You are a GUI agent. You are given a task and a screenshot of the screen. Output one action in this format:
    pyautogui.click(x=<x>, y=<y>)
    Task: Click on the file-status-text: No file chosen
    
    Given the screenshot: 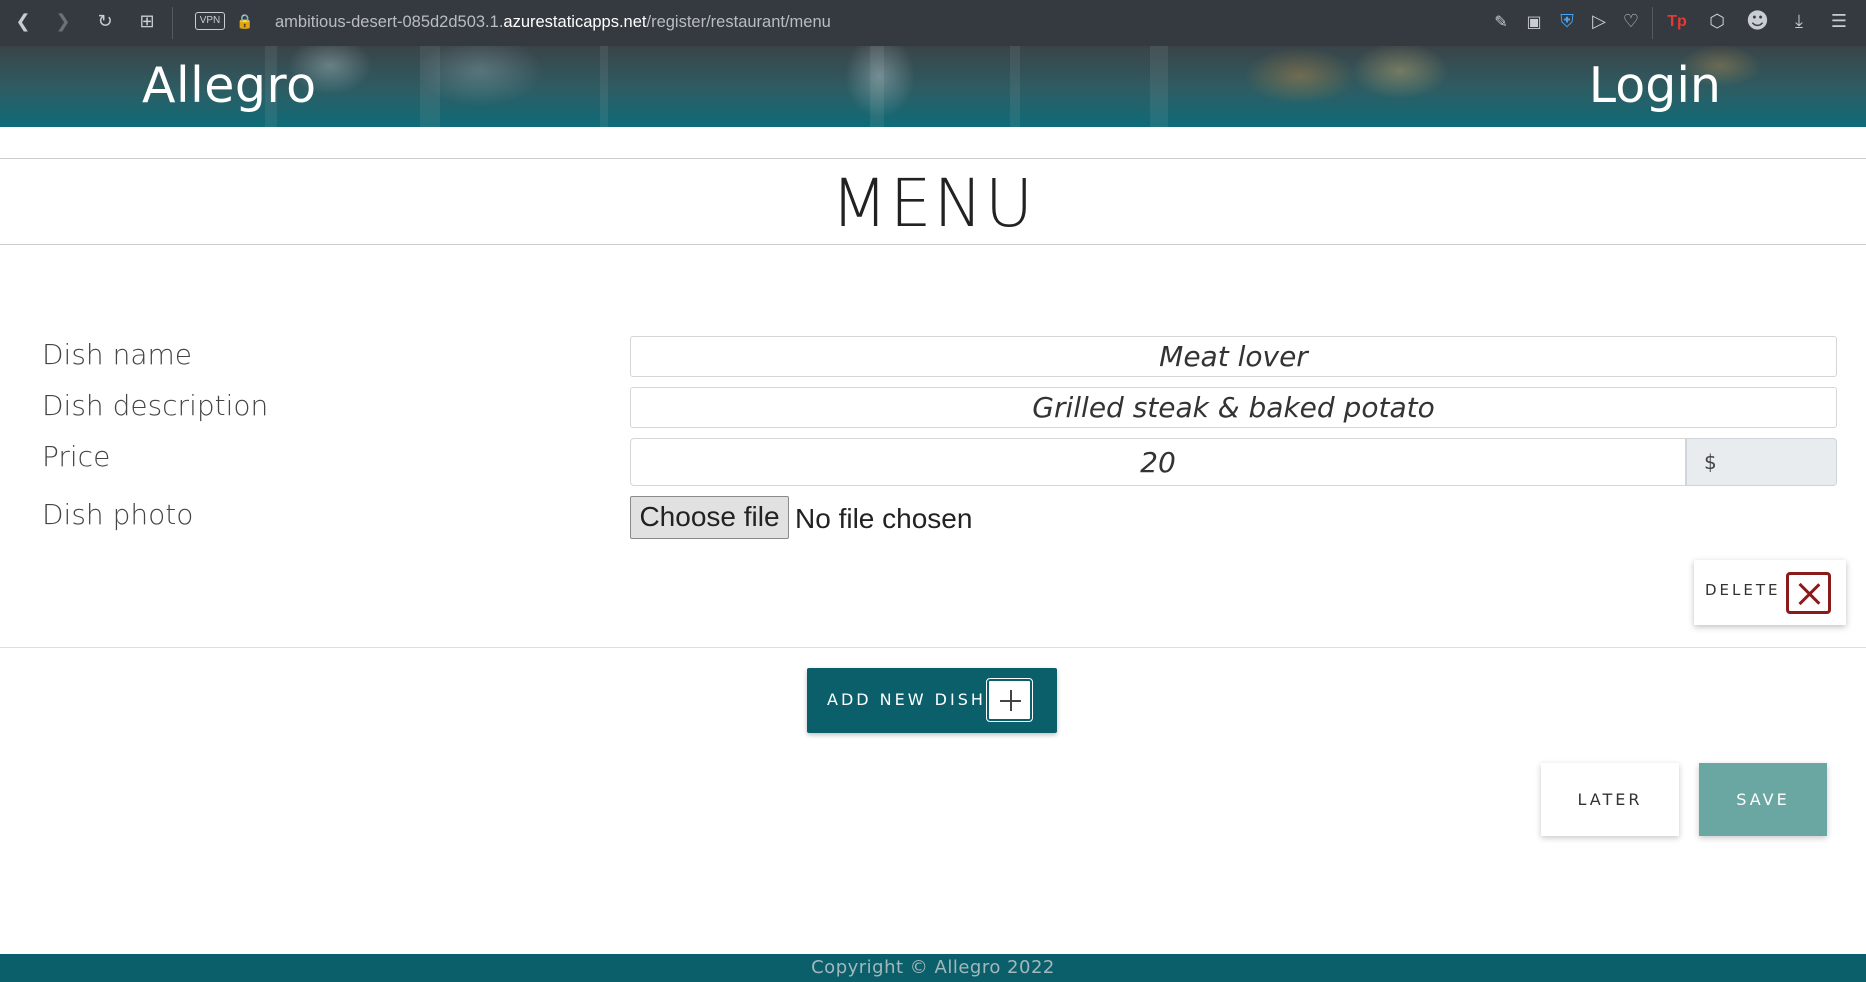 What is the action you would take?
    pyautogui.click(x=884, y=518)
    